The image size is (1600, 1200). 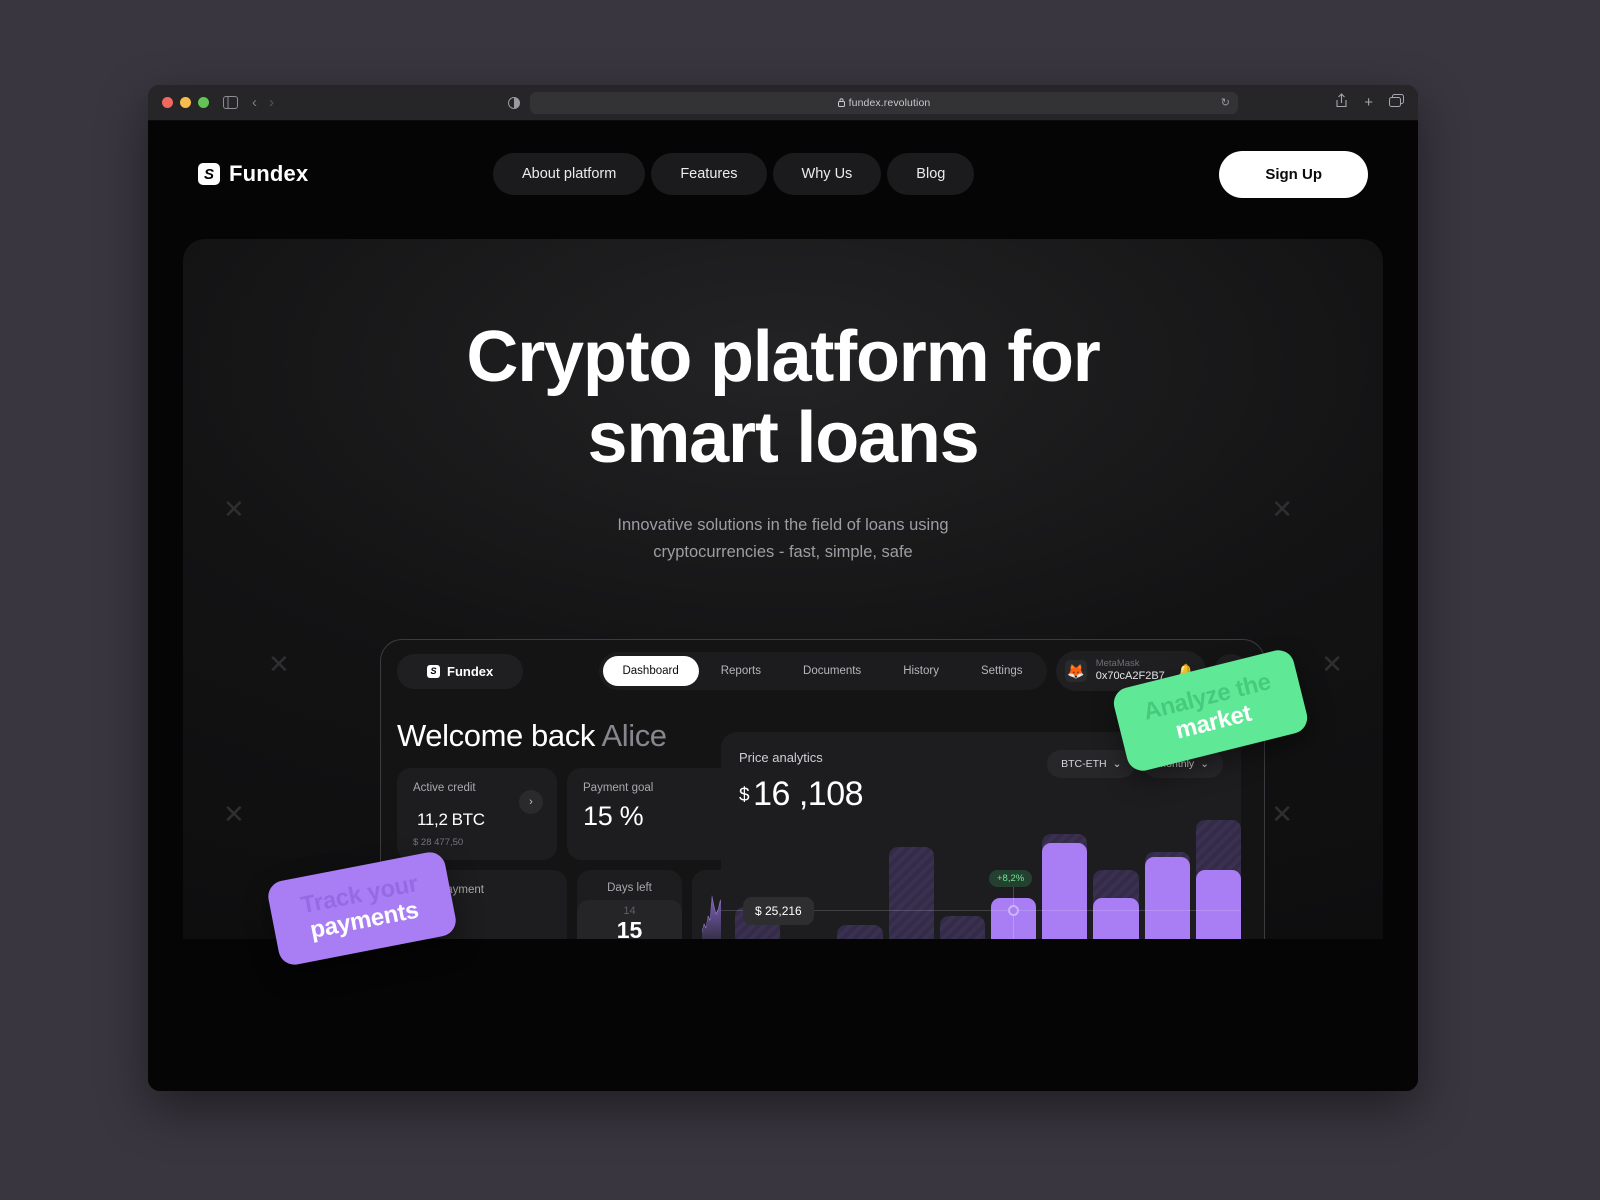 I want to click on maximize-icon, so click(x=203, y=102).